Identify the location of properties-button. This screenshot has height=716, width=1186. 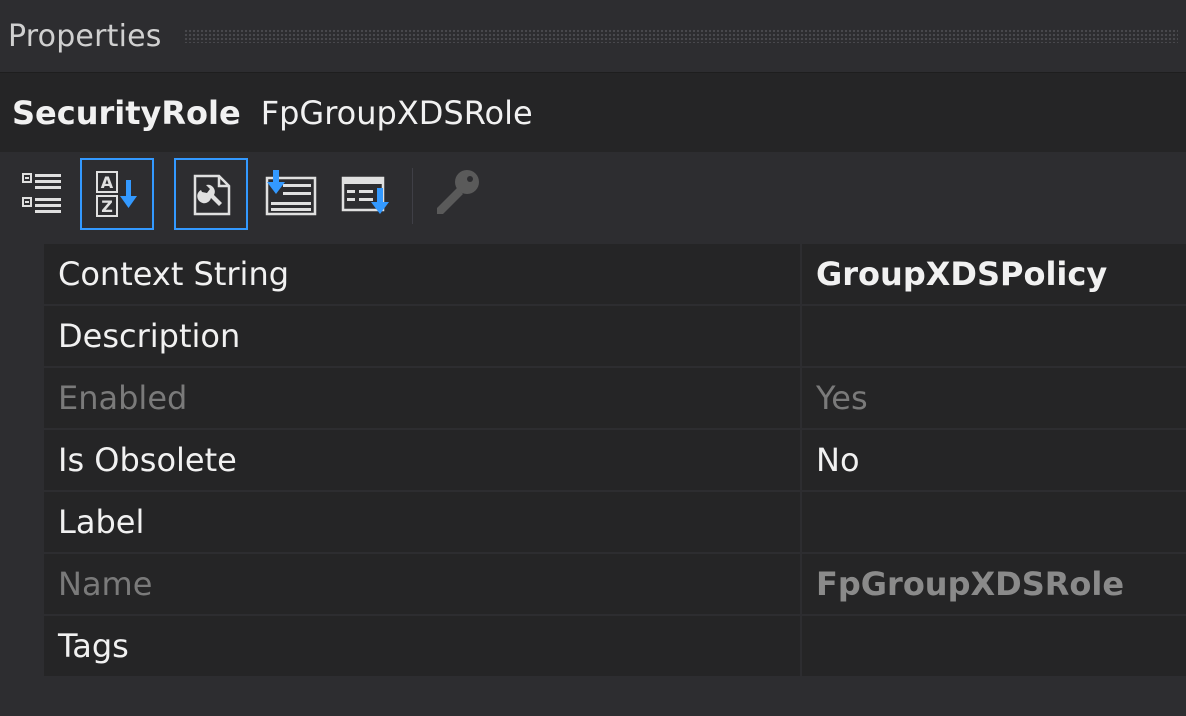
(211, 194).